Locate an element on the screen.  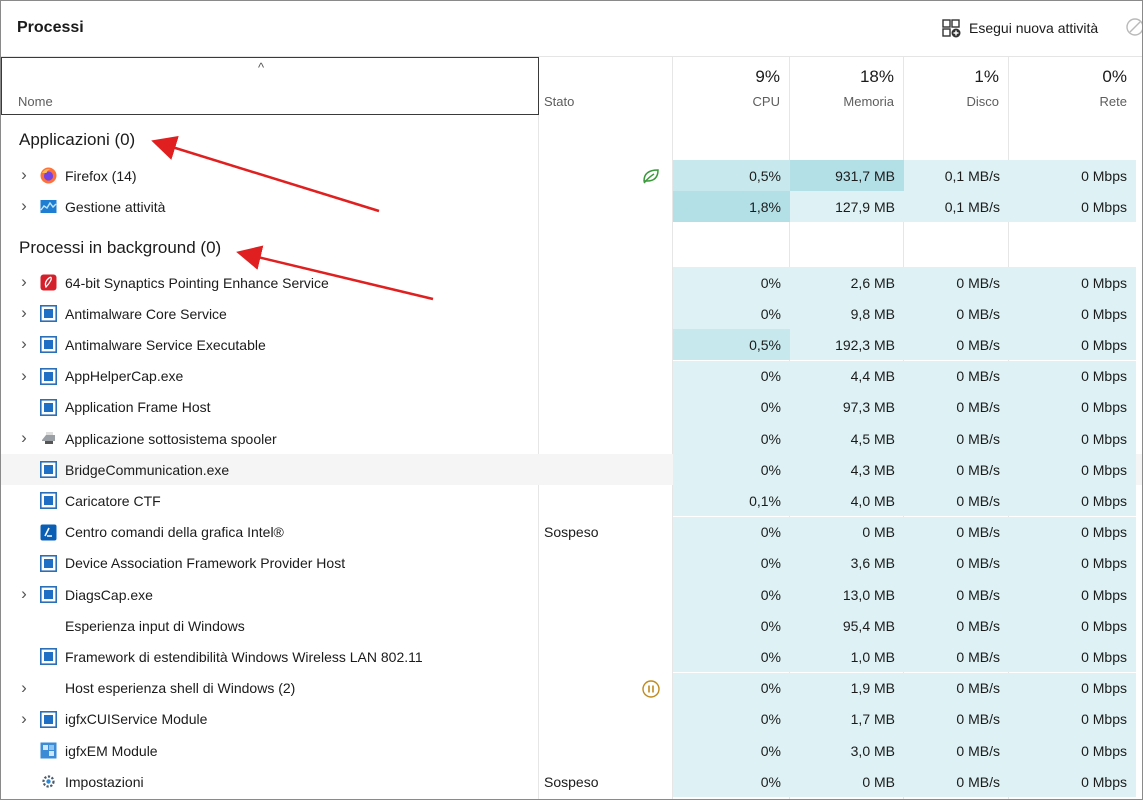
column-name-label: Nome is located at coordinates (35, 101).